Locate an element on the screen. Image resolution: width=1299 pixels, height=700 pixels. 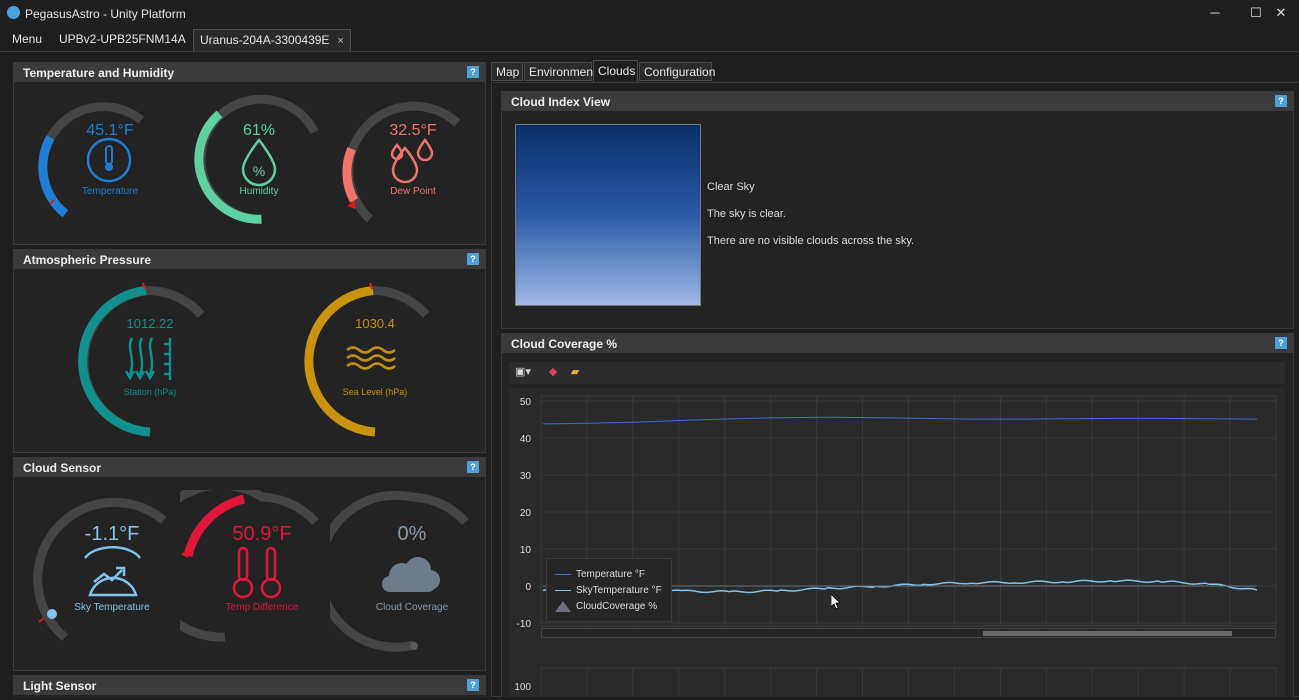
panel-header: Cloud Coverage % ? is located at coordinates (897, 343).